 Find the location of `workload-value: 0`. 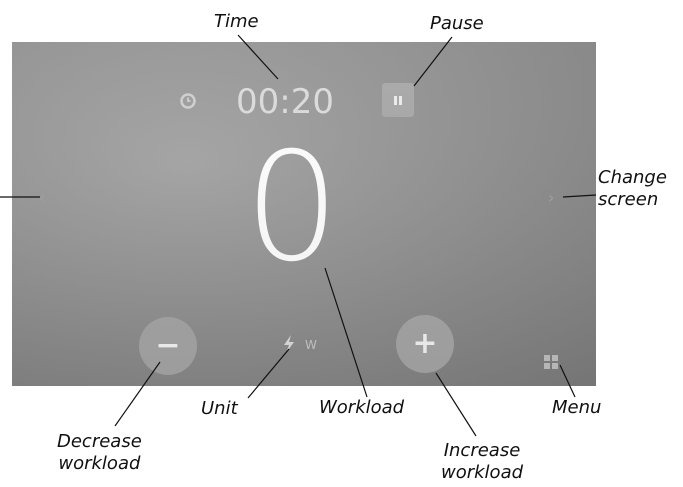

workload-value: 0 is located at coordinates (292, 208).